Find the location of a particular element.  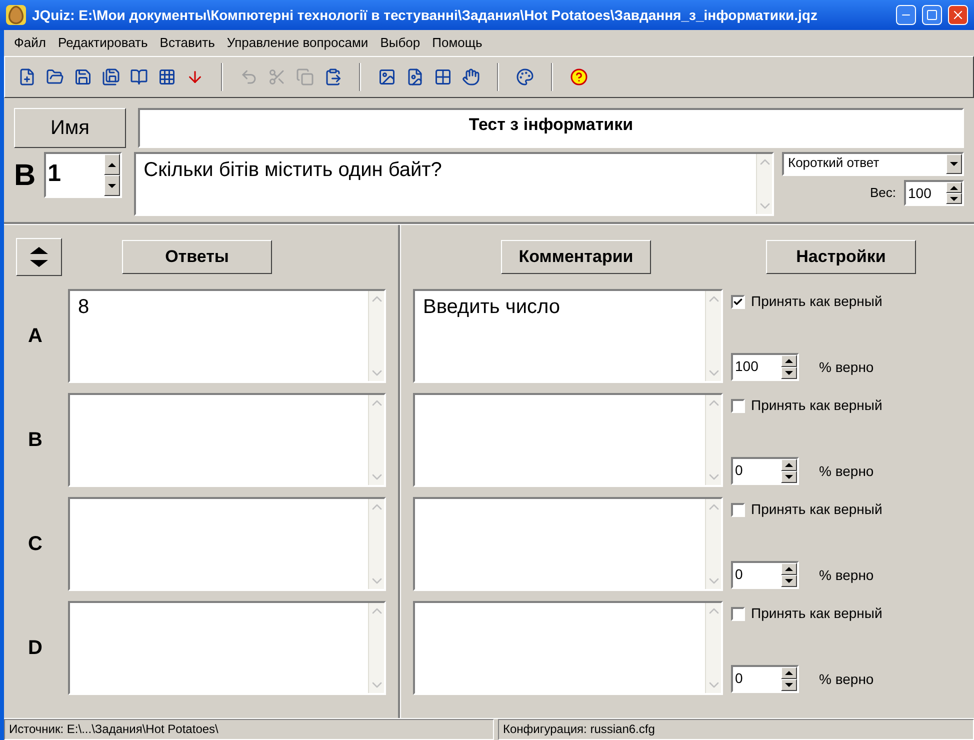

menu-item: Файл is located at coordinates (30, 43).